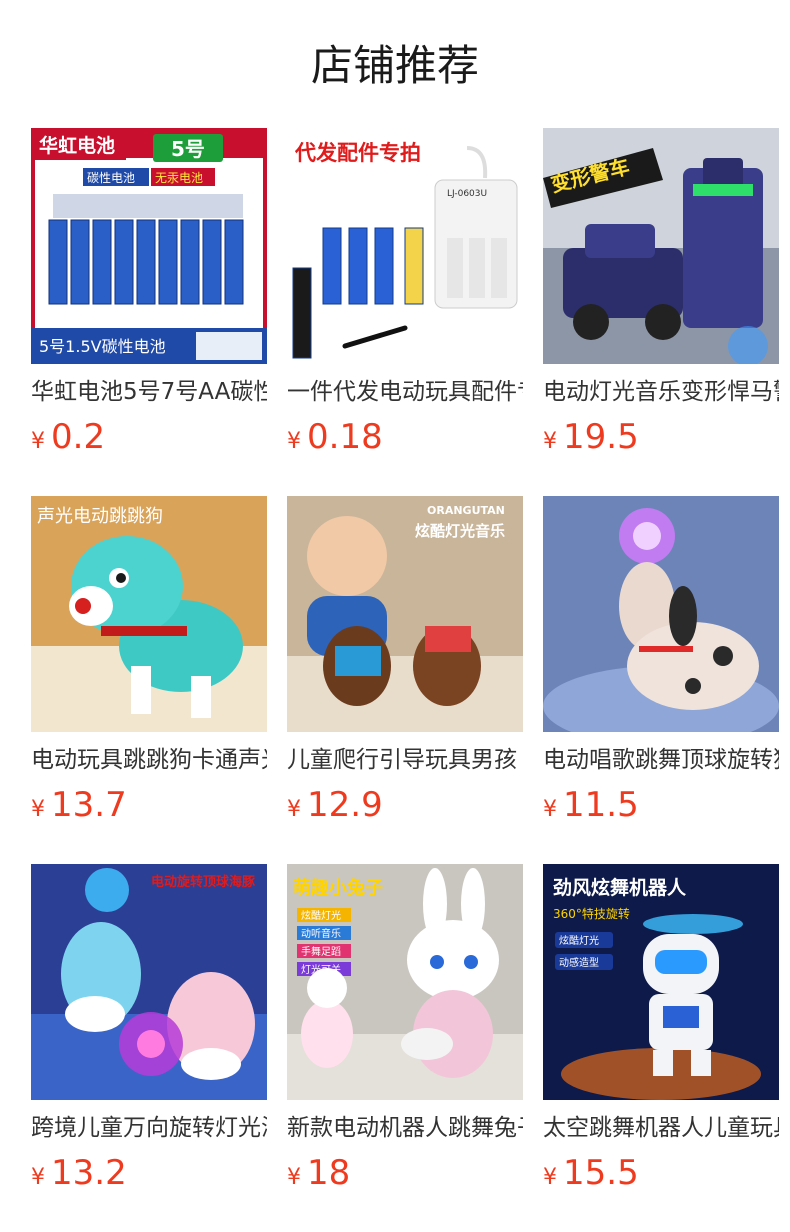 The image size is (790, 1232). I want to click on price-value: 0.18, so click(345, 437).